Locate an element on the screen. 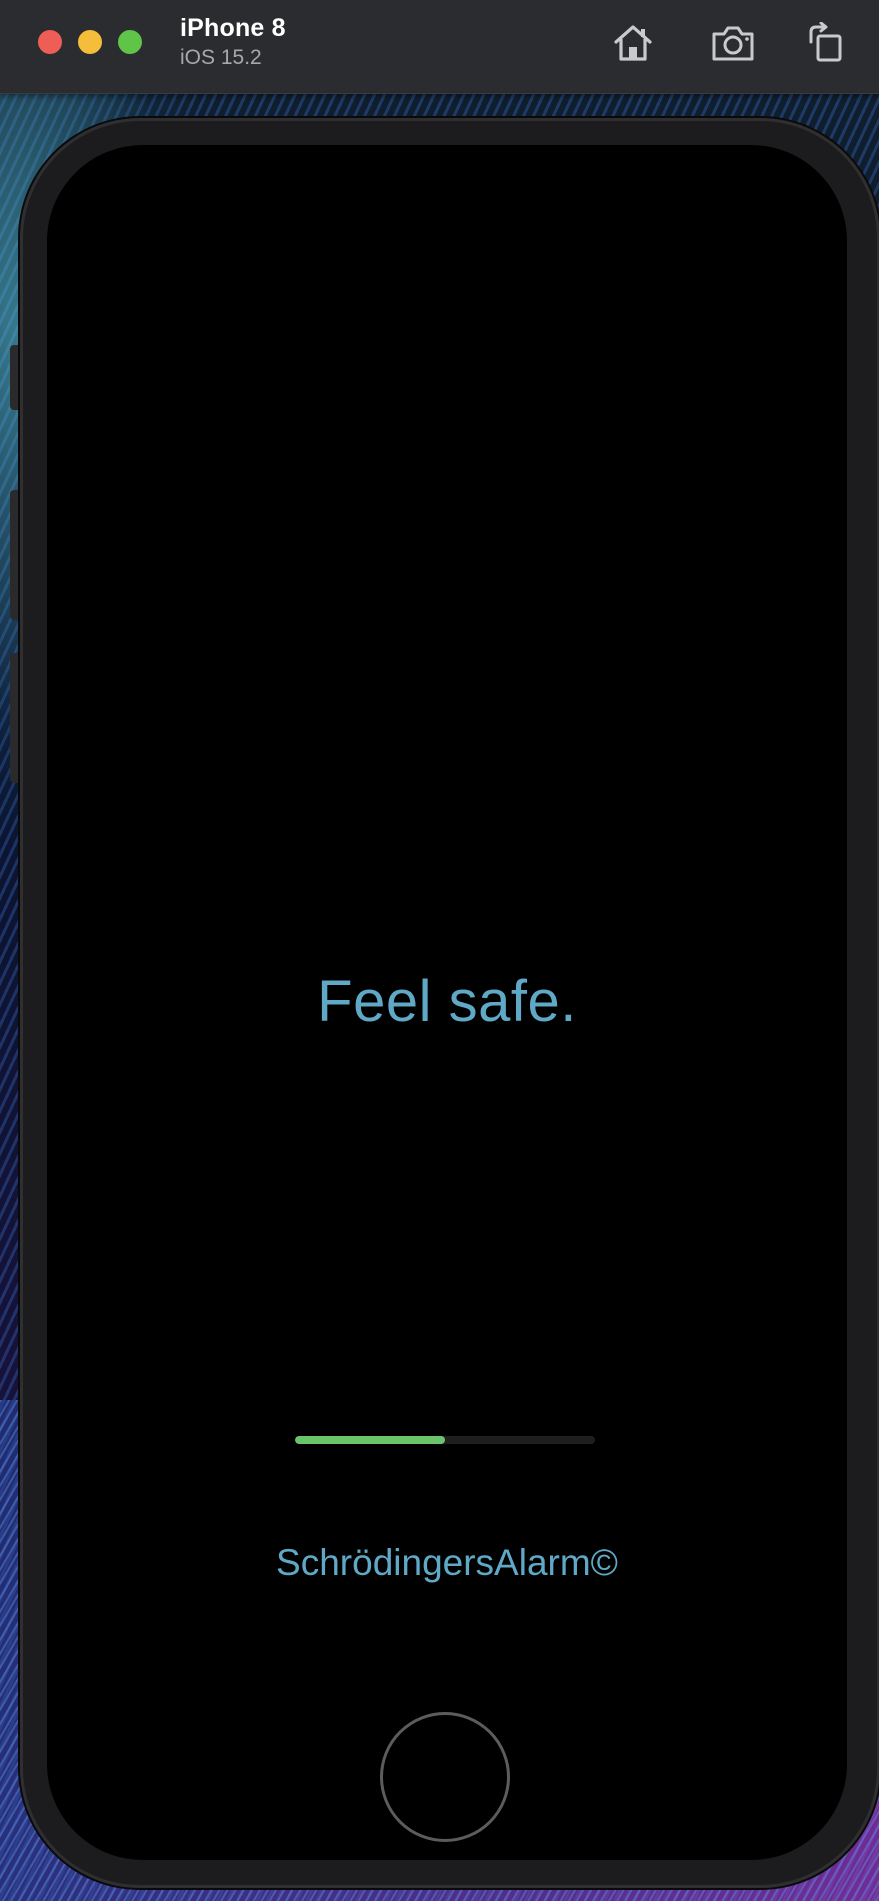 This screenshot has height=1901, width=879. home-button is located at coordinates (633, 43).